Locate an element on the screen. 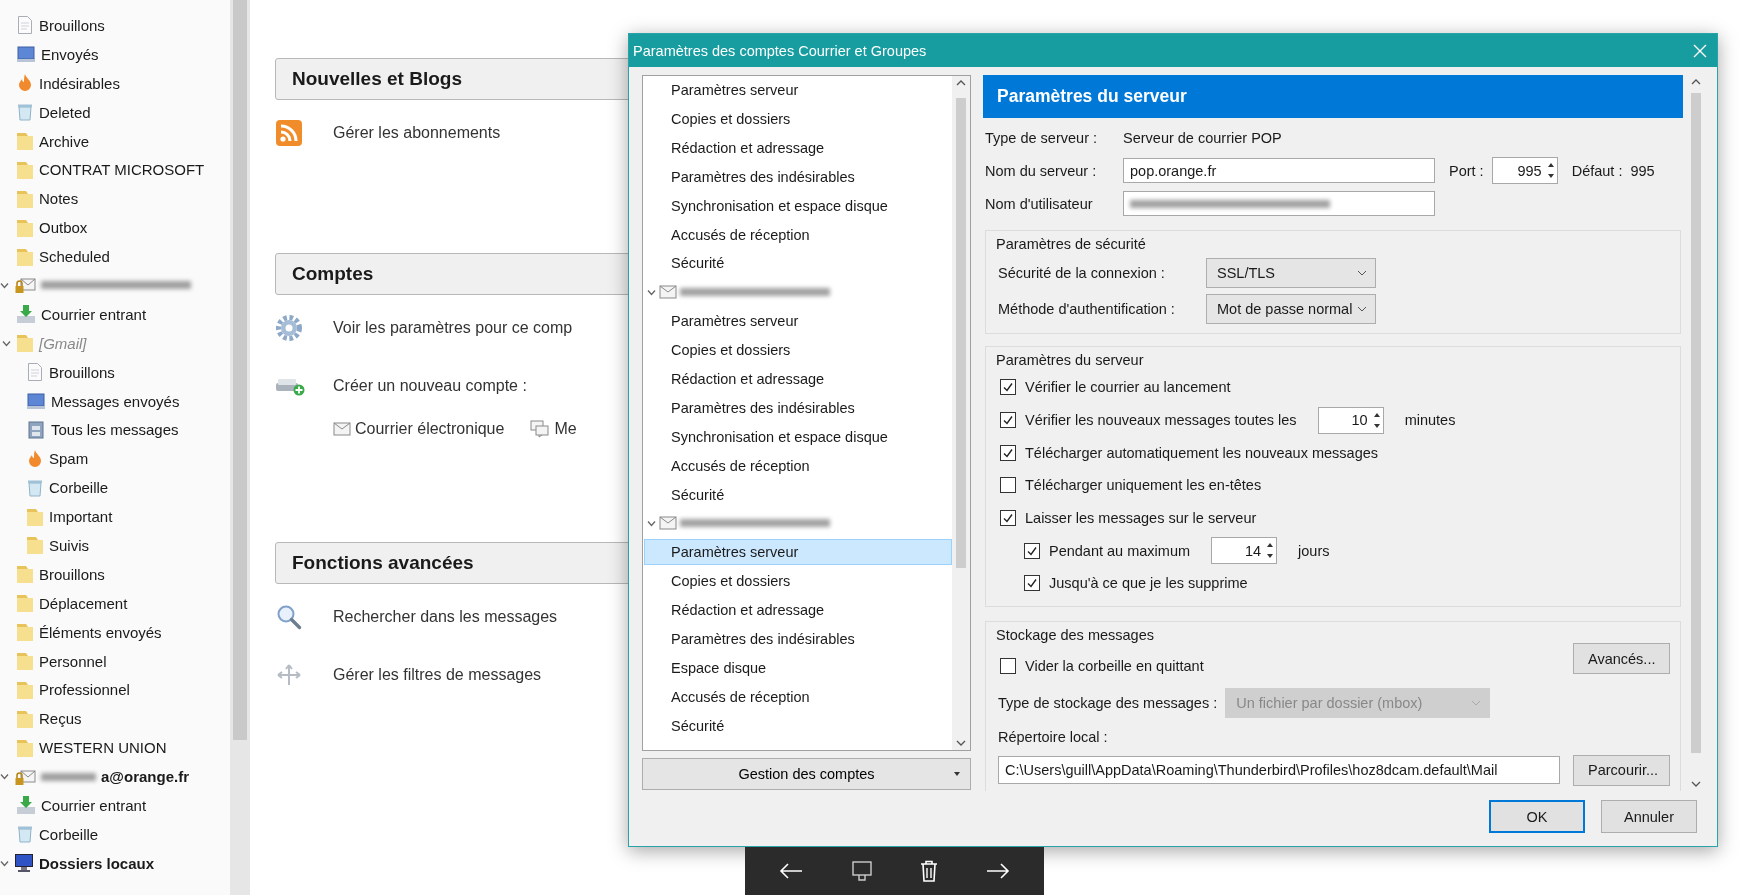  folder-item: Reçus is located at coordinates (115, 719).